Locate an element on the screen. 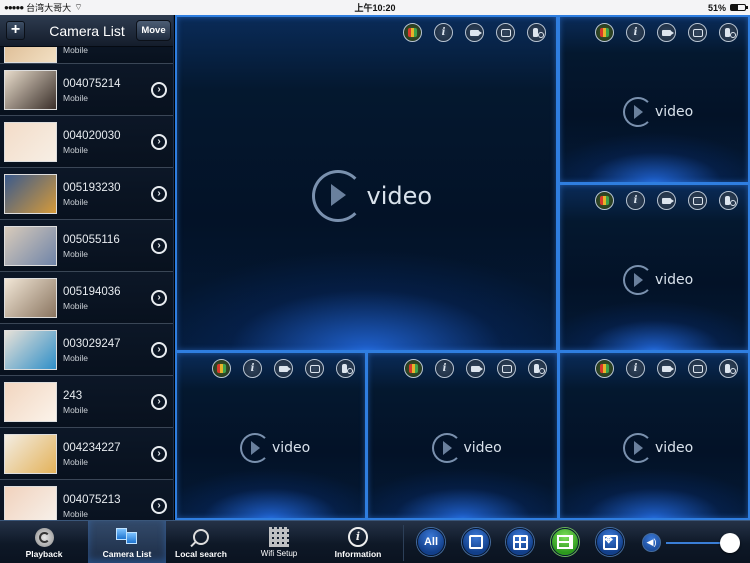  volume-slider-thumb is located at coordinates (730, 543).